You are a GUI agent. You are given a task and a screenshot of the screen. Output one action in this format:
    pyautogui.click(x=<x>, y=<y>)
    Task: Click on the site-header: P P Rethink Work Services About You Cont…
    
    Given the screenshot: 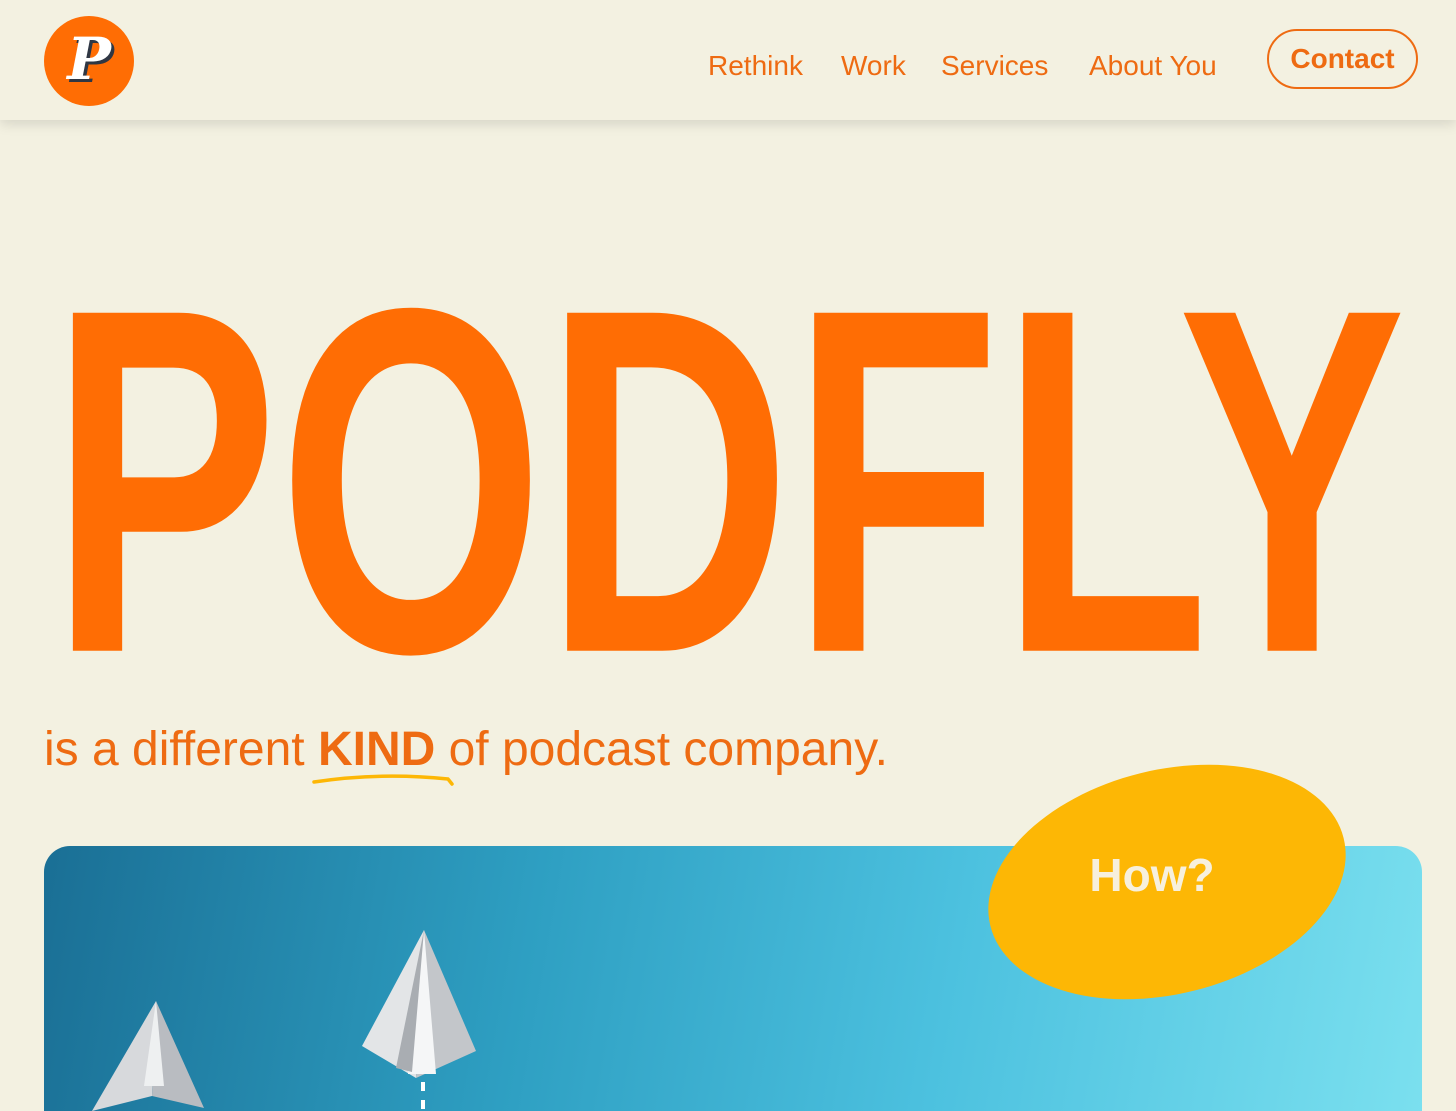 What is the action you would take?
    pyautogui.click(x=728, y=60)
    